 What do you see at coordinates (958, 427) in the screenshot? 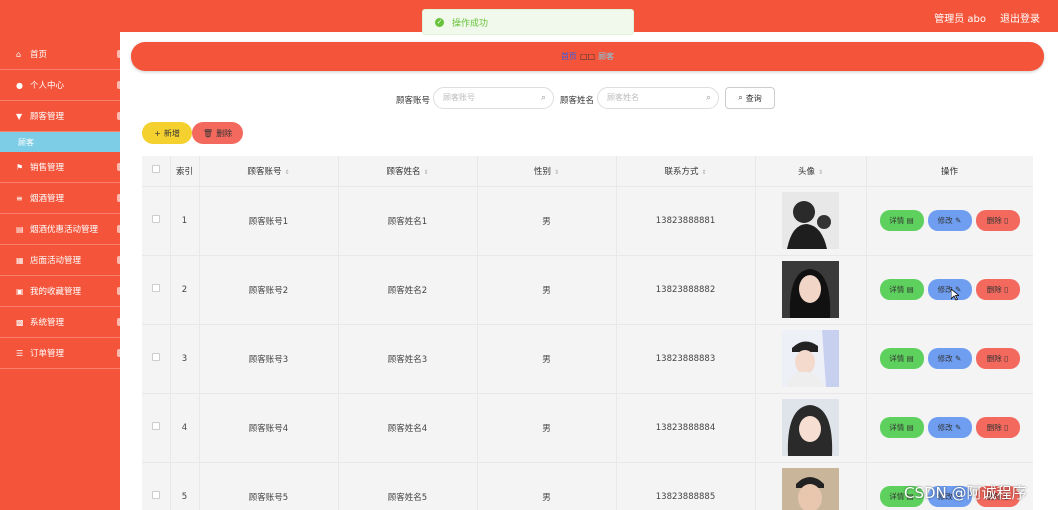
I see `edit-icon: ✎` at bounding box center [958, 427].